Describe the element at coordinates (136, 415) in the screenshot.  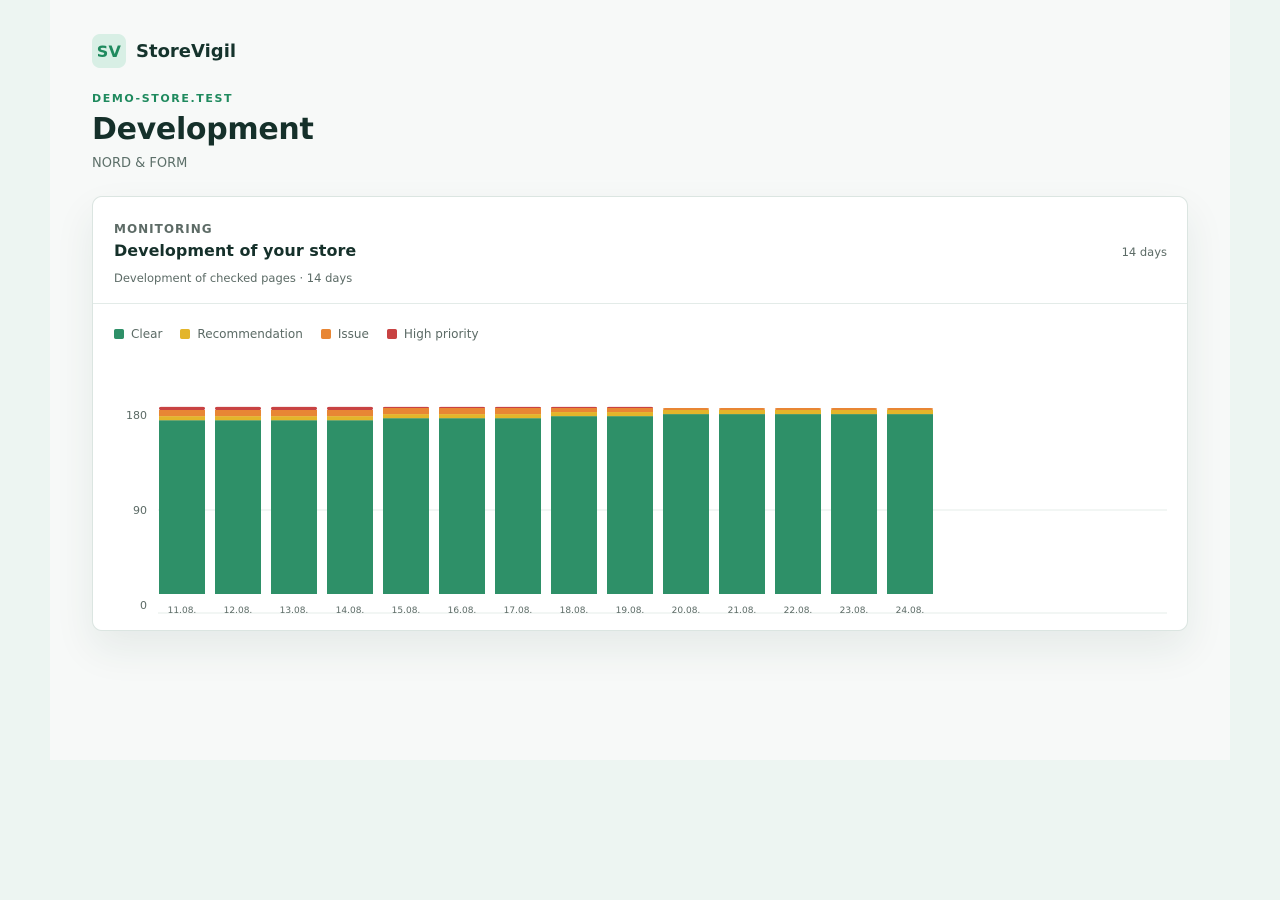
I see `y-tick-label: 180` at that location.